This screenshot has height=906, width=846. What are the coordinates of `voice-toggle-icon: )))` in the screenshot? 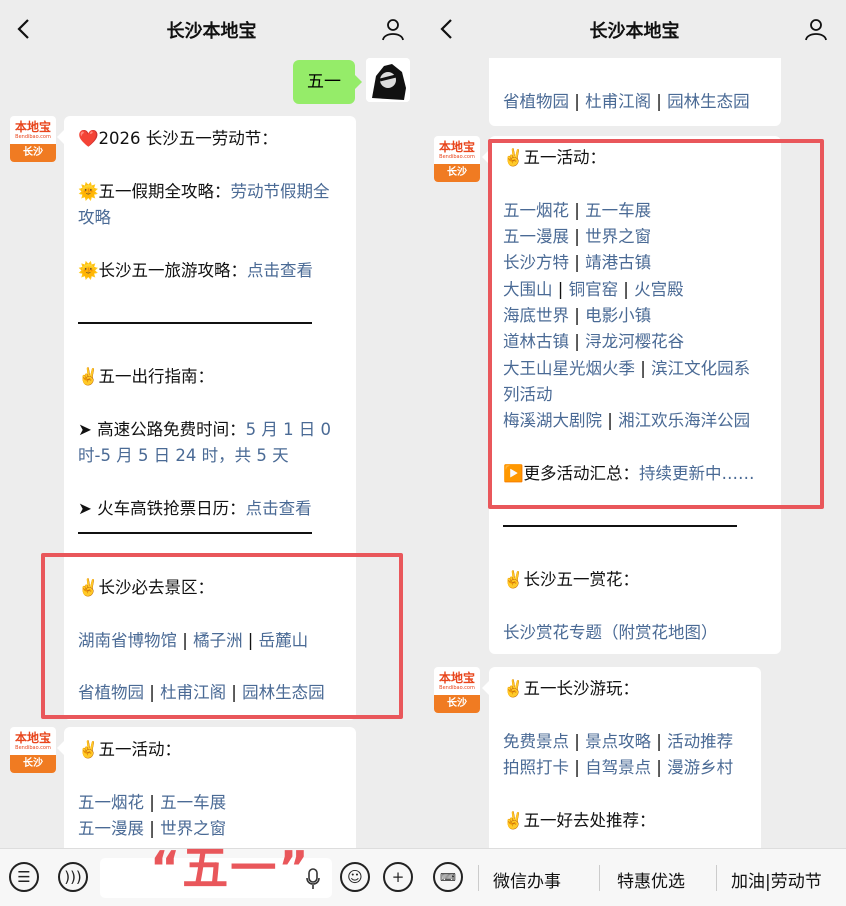 It's located at (73, 877).